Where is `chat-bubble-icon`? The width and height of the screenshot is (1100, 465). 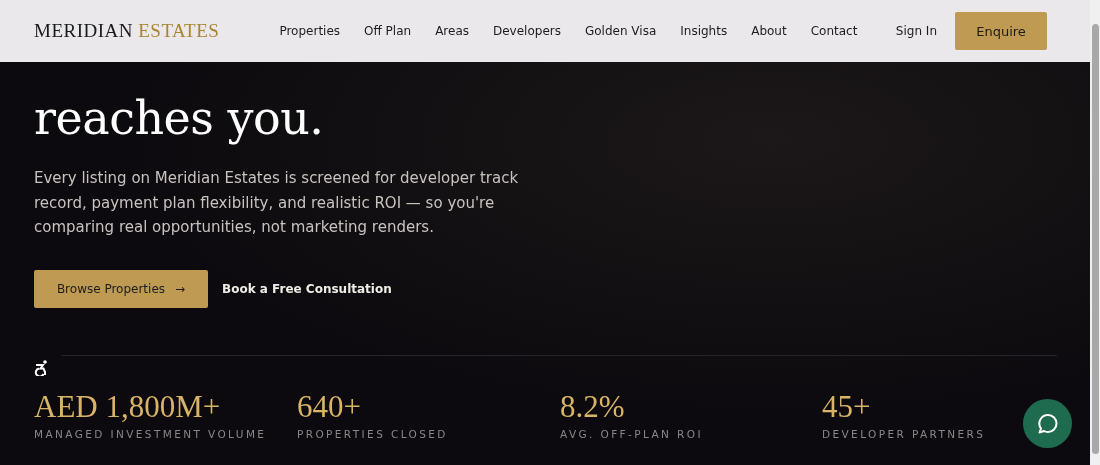
chat-bubble-icon is located at coordinates (1047, 423).